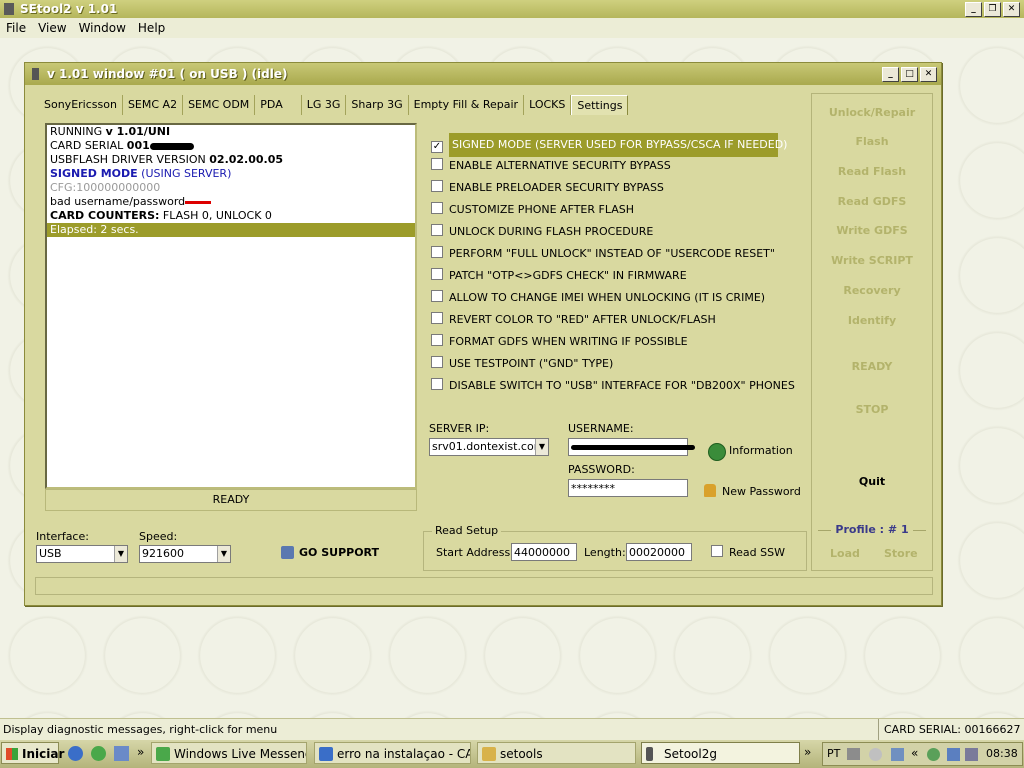 This screenshot has height=768, width=1024. I want to click on tray-app-icon, so click(853, 754).